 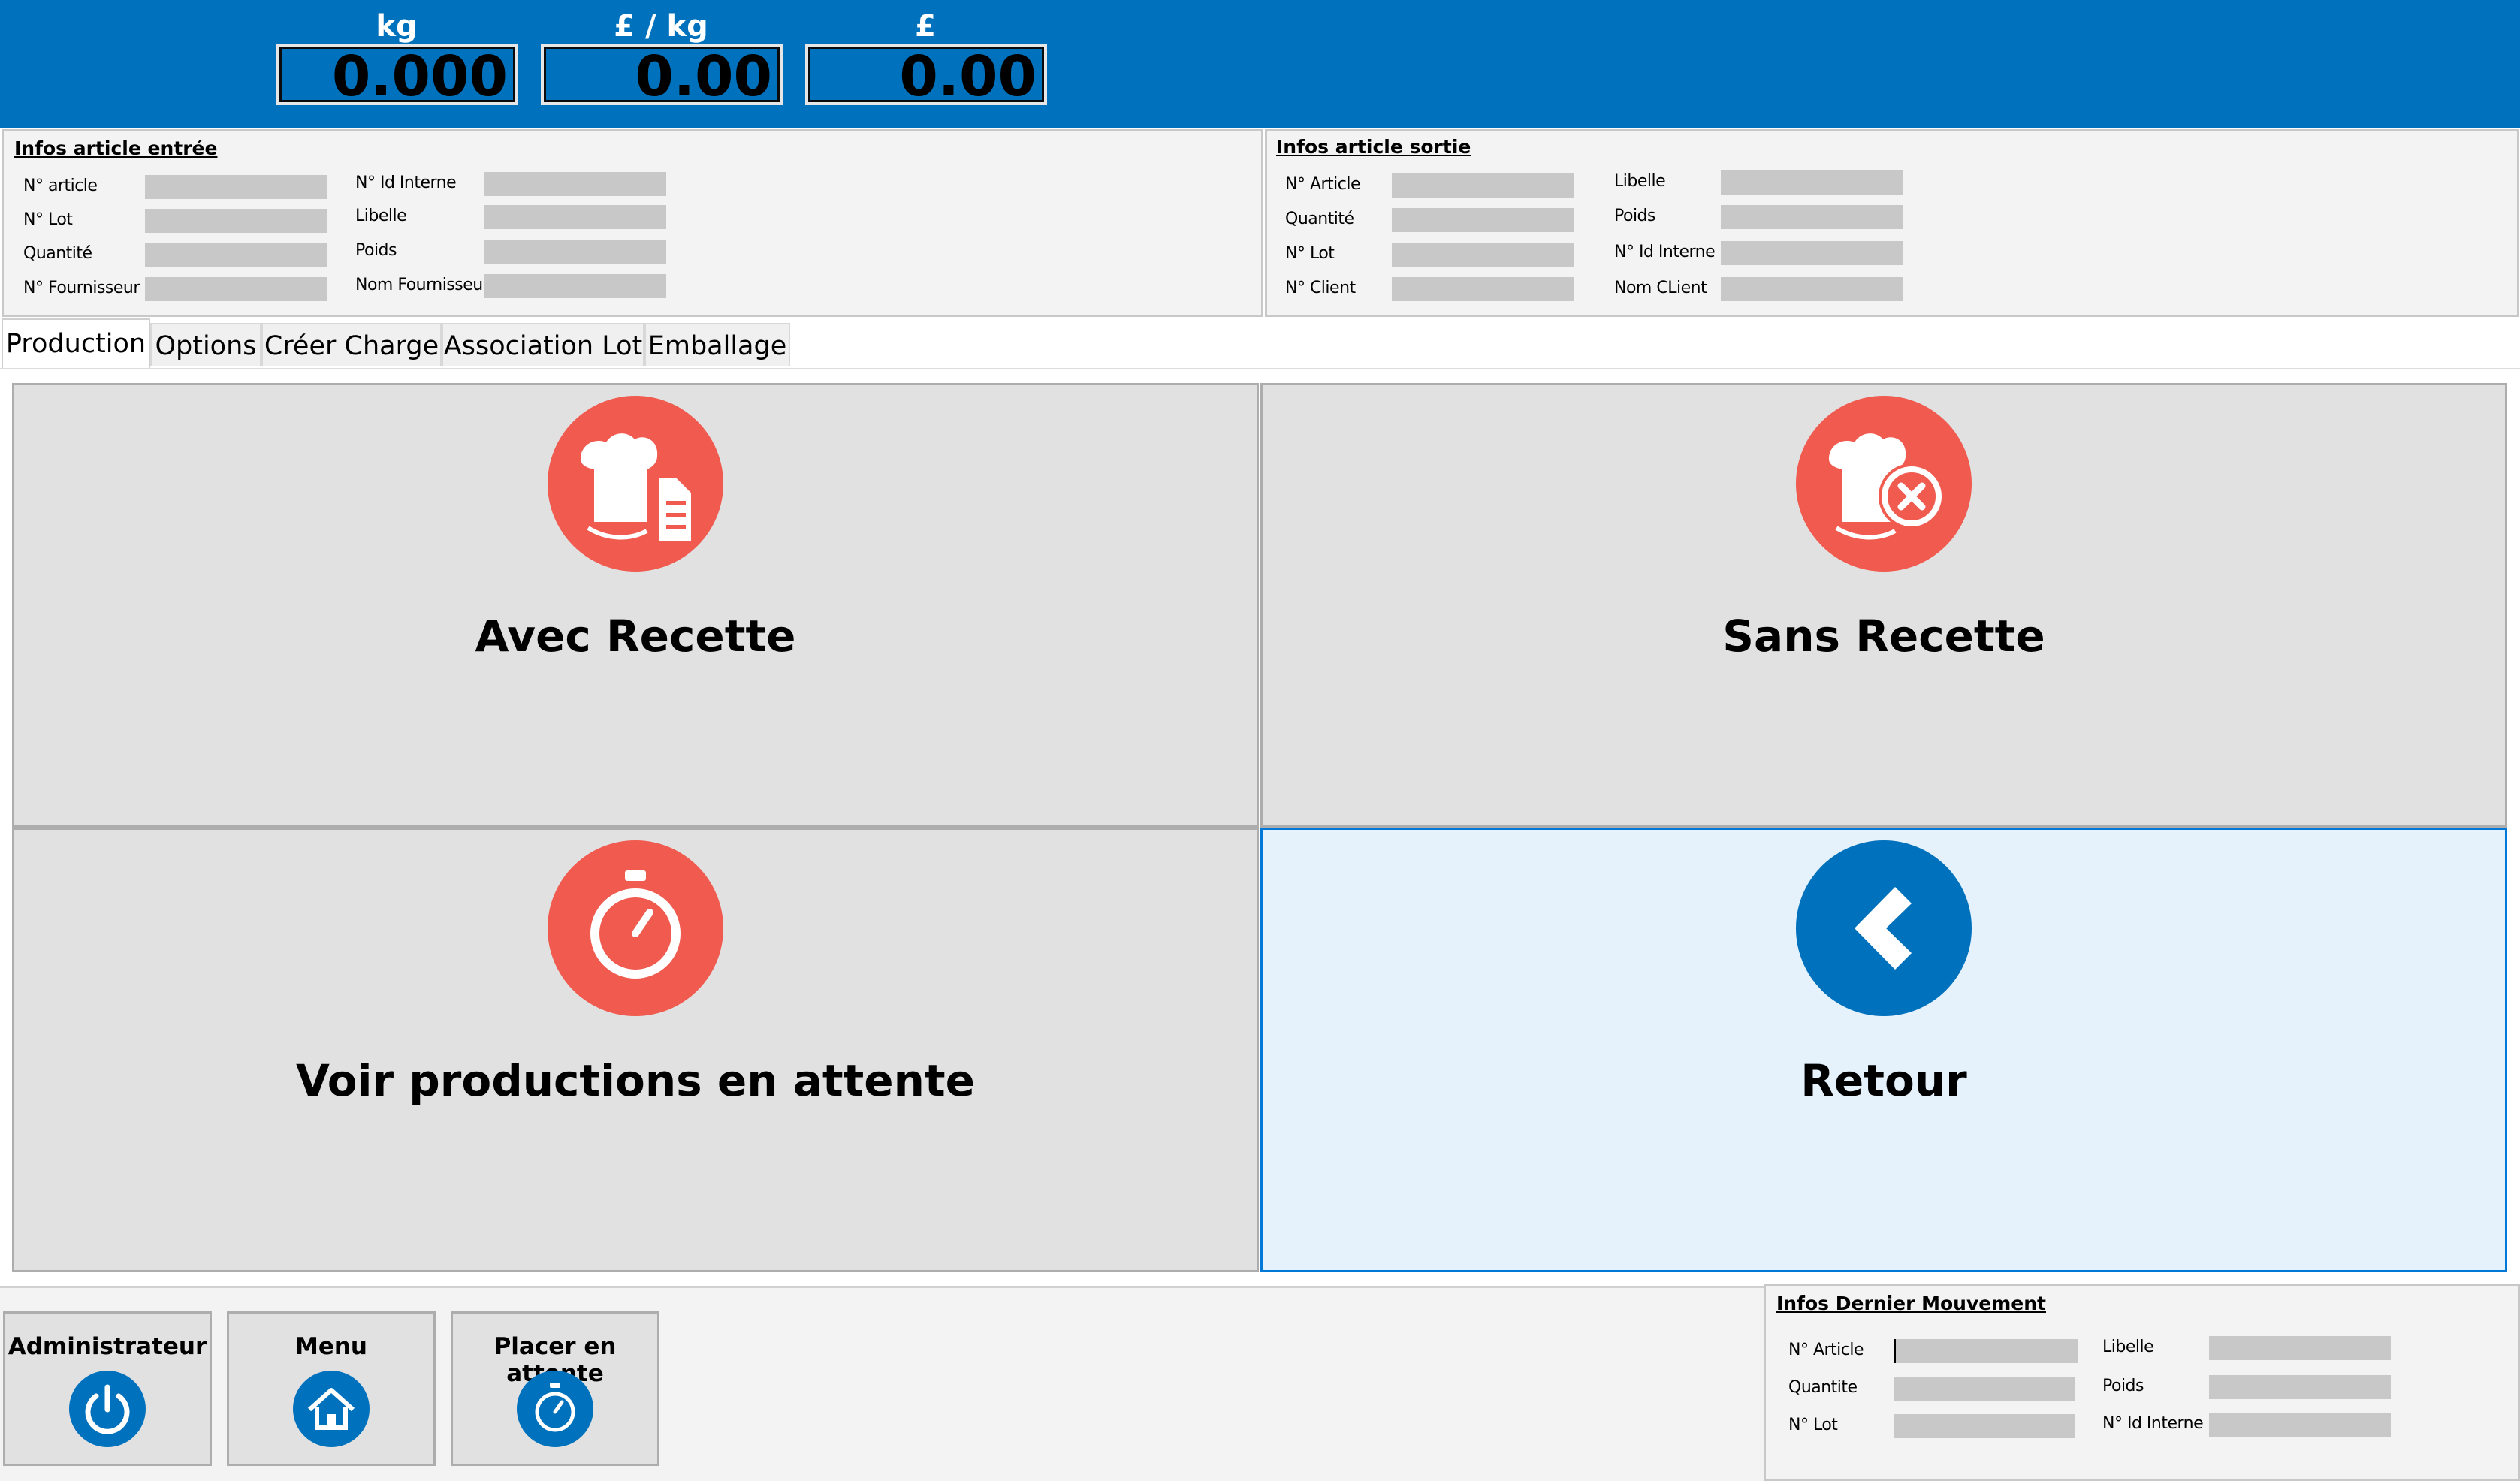 What do you see at coordinates (926, 75) in the screenshot?
I see `meter-total-price-value: 0.00` at bounding box center [926, 75].